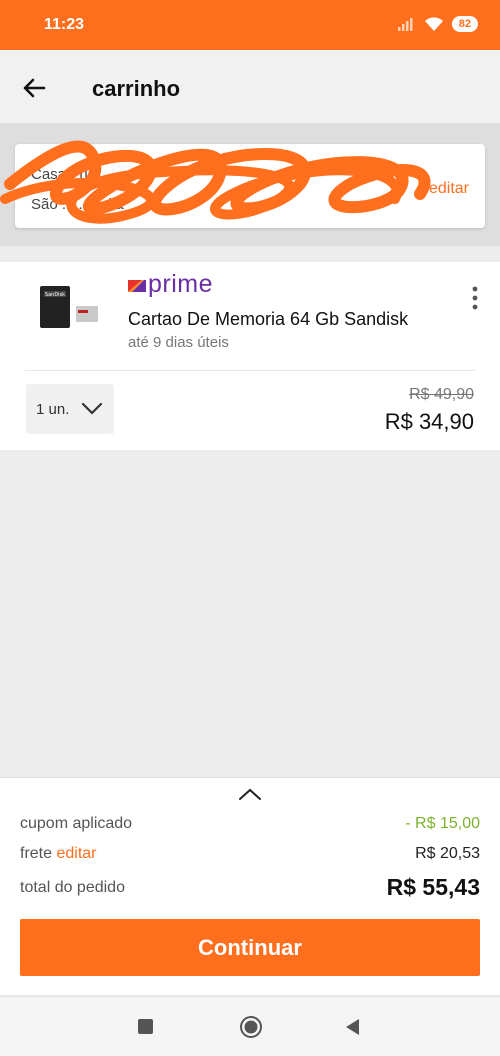  I want to click on prime-logo-icon, so click(137, 285).